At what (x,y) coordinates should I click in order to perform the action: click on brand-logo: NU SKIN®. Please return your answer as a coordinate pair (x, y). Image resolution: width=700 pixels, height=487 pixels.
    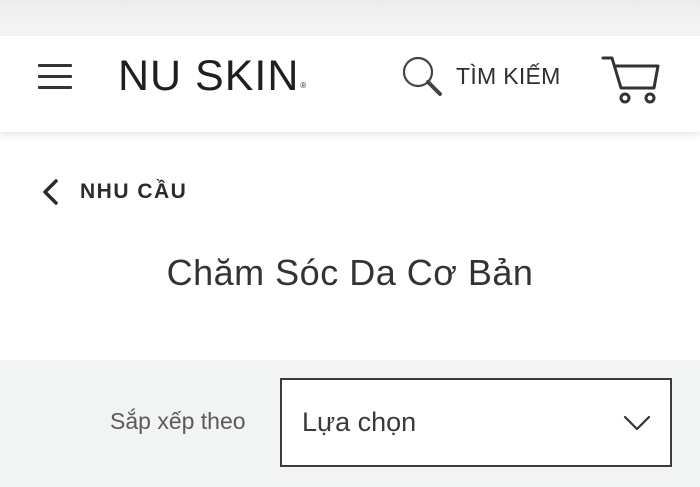
    Looking at the image, I should click on (212, 76).